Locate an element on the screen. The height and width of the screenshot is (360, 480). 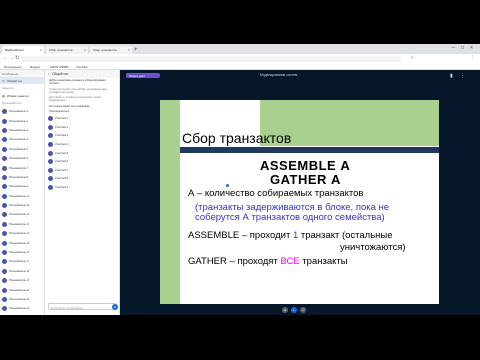
user-list-item: Пользователь 22 is located at coordinates (22, 308).